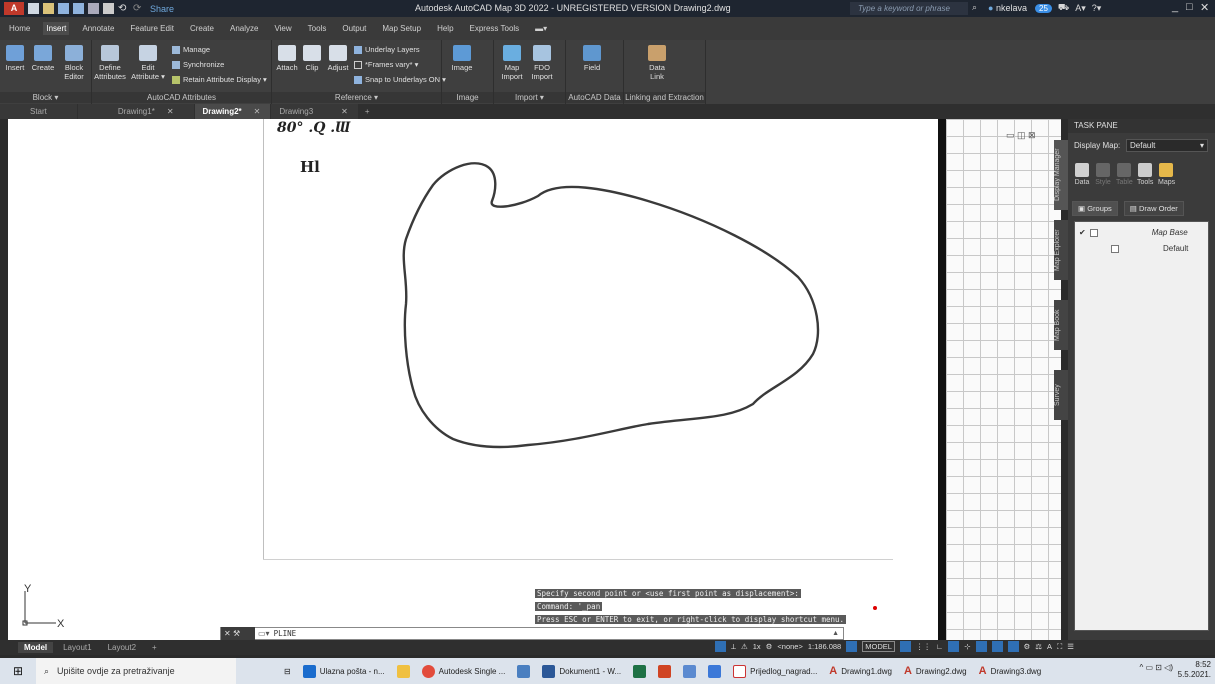 The image size is (1215, 684). Describe the element at coordinates (939, 646) in the screenshot. I see `ortho-icon: ∟` at that location.